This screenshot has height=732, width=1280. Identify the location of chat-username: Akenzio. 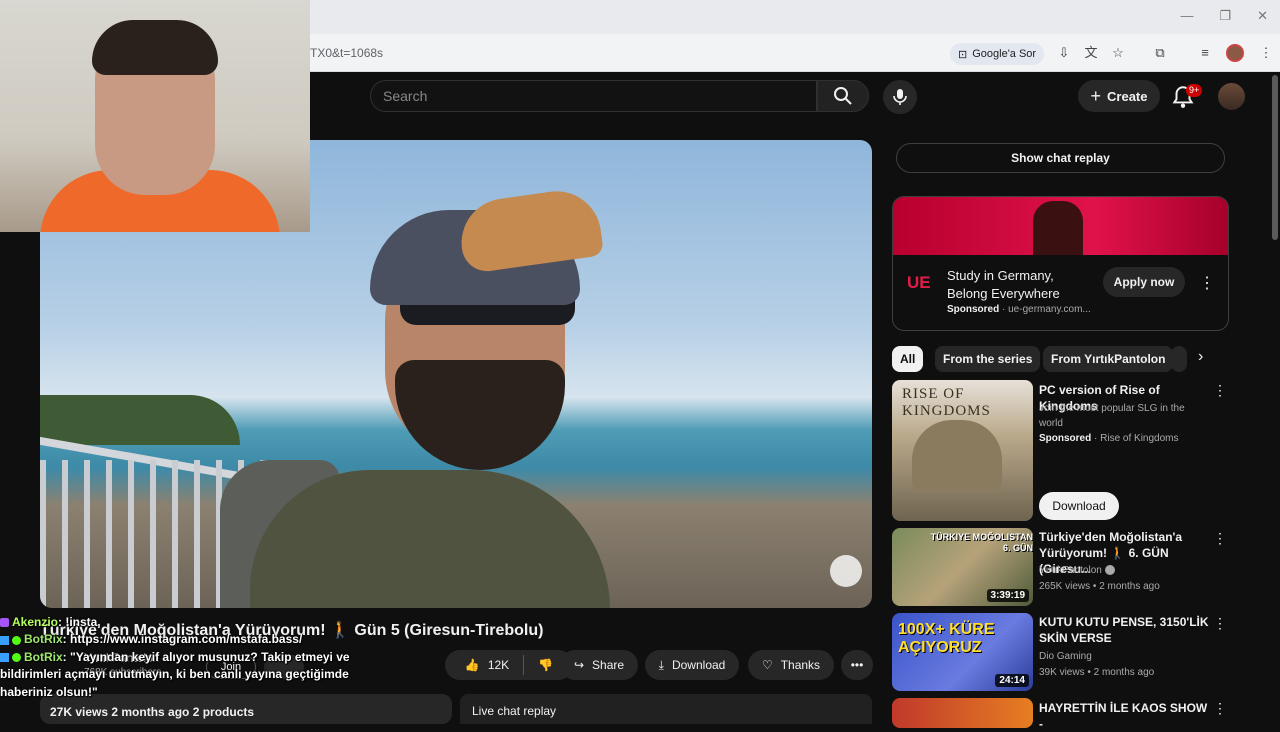
(35, 622).